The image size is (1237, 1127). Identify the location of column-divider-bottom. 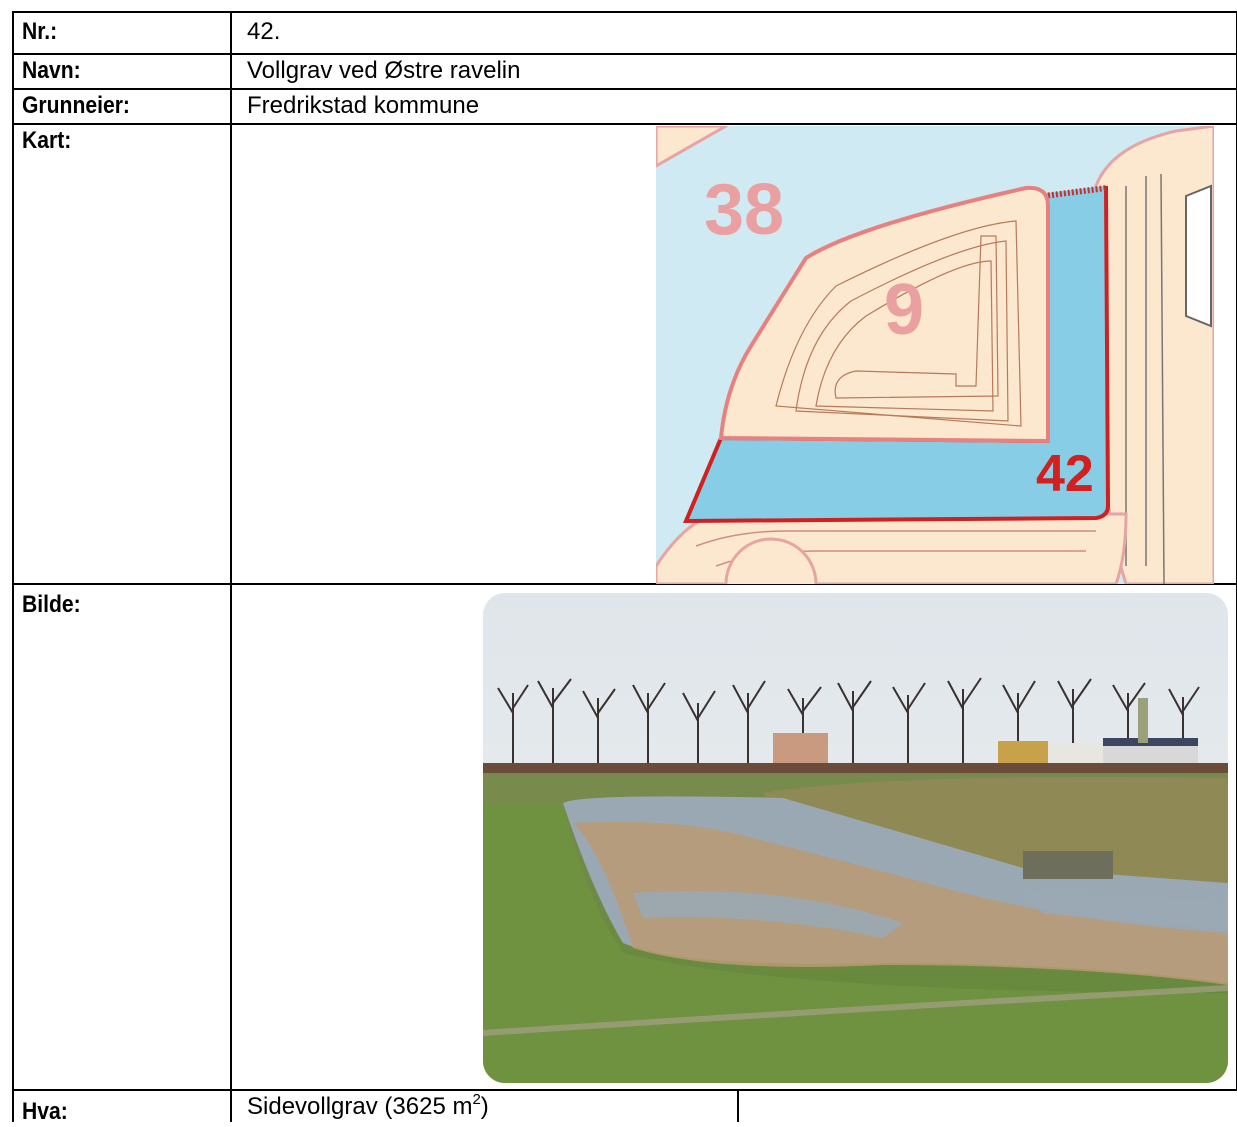
(738, 1105).